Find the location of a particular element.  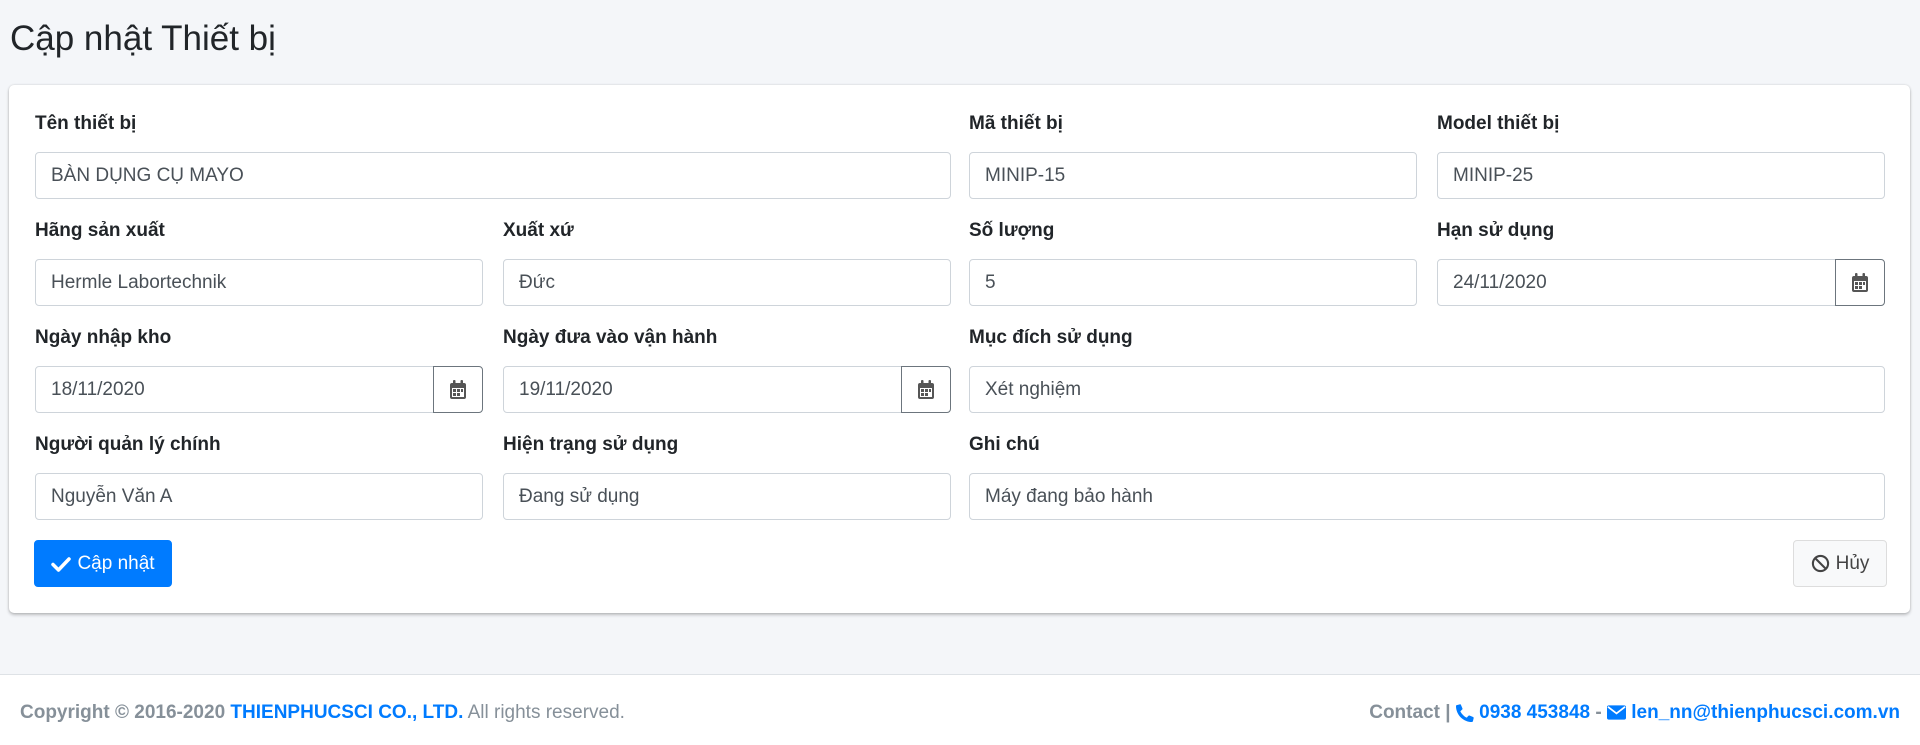

label-ngay-nhap-kho: Ngày nhập kho is located at coordinates (103, 337).